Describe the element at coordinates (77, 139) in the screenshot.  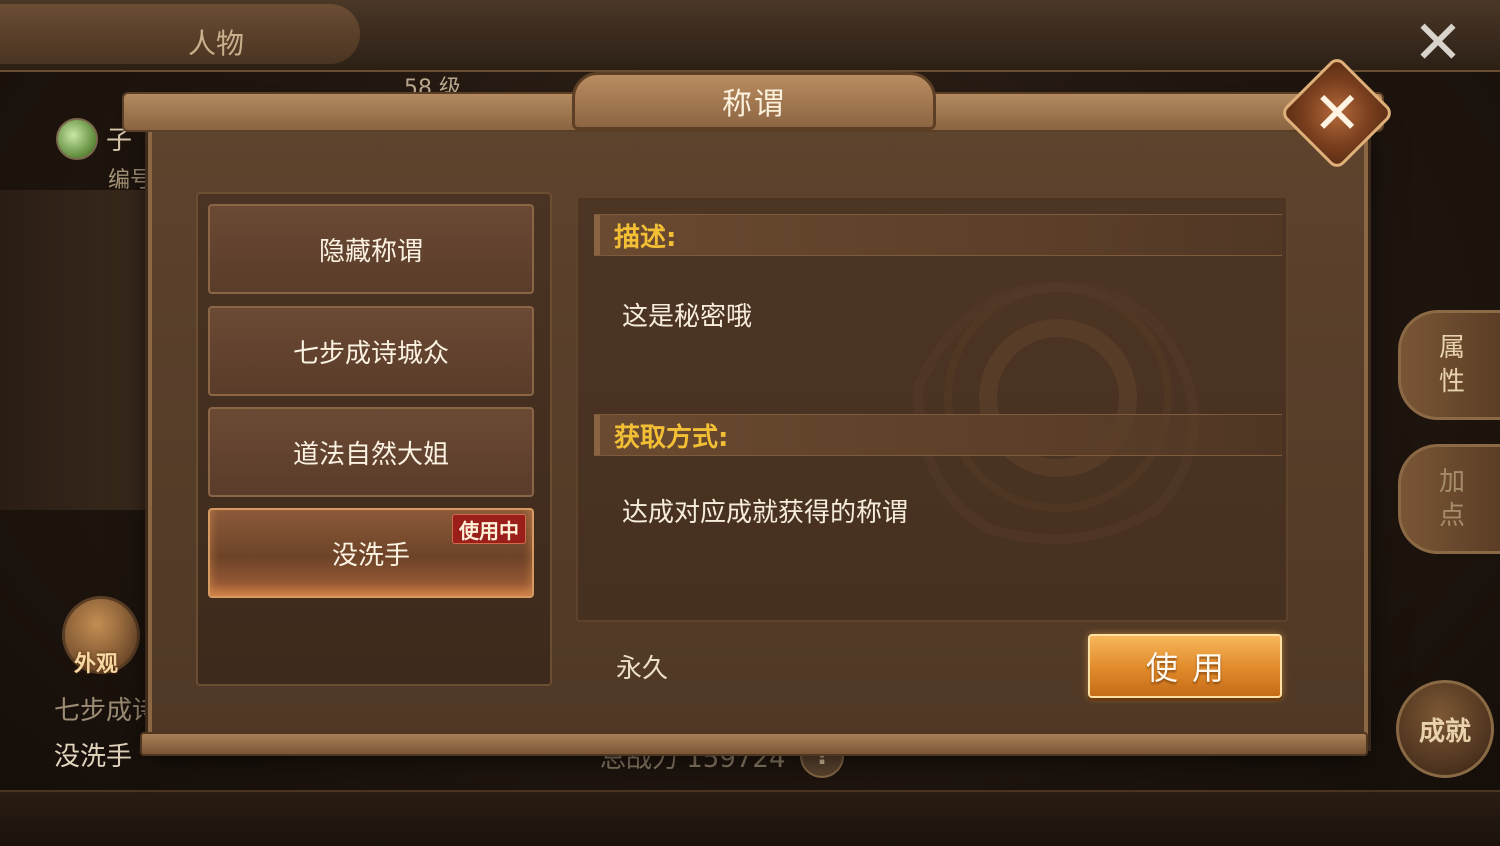
I see `faction-icon` at that location.